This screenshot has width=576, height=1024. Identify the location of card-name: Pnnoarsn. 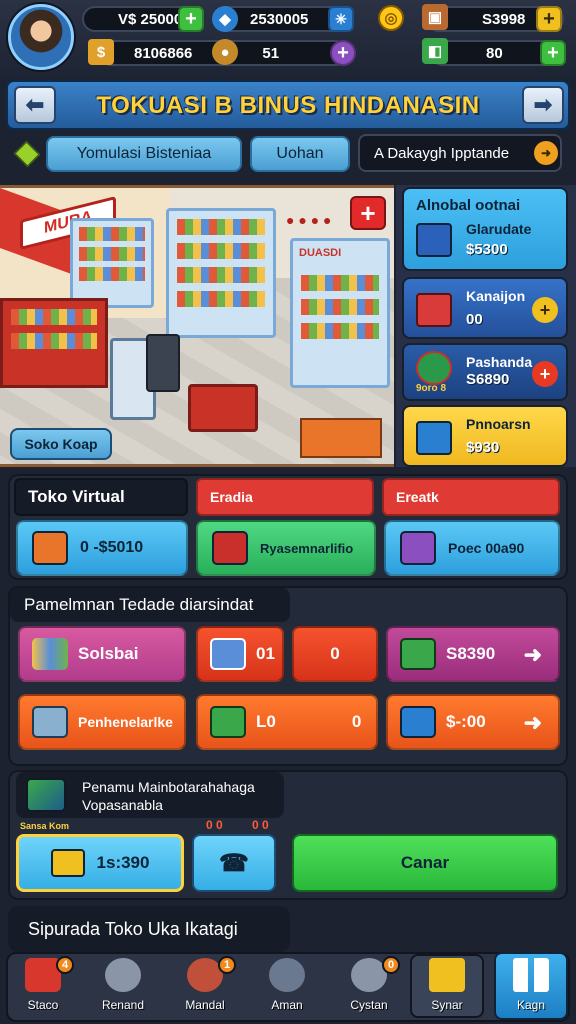
(498, 424).